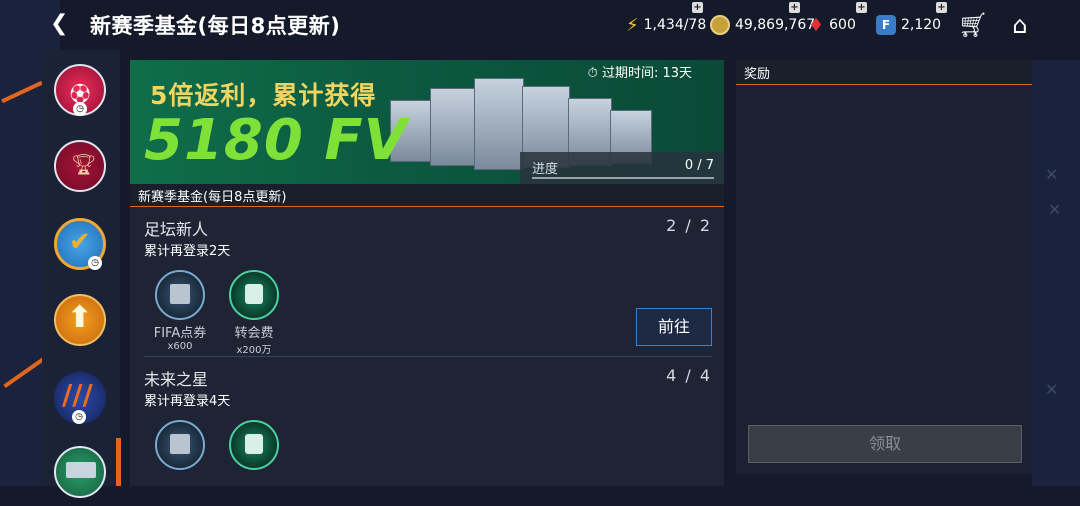 This screenshot has height=506, width=1080. Describe the element at coordinates (689, 225) in the screenshot. I see `task-count: 2 / 2` at that location.